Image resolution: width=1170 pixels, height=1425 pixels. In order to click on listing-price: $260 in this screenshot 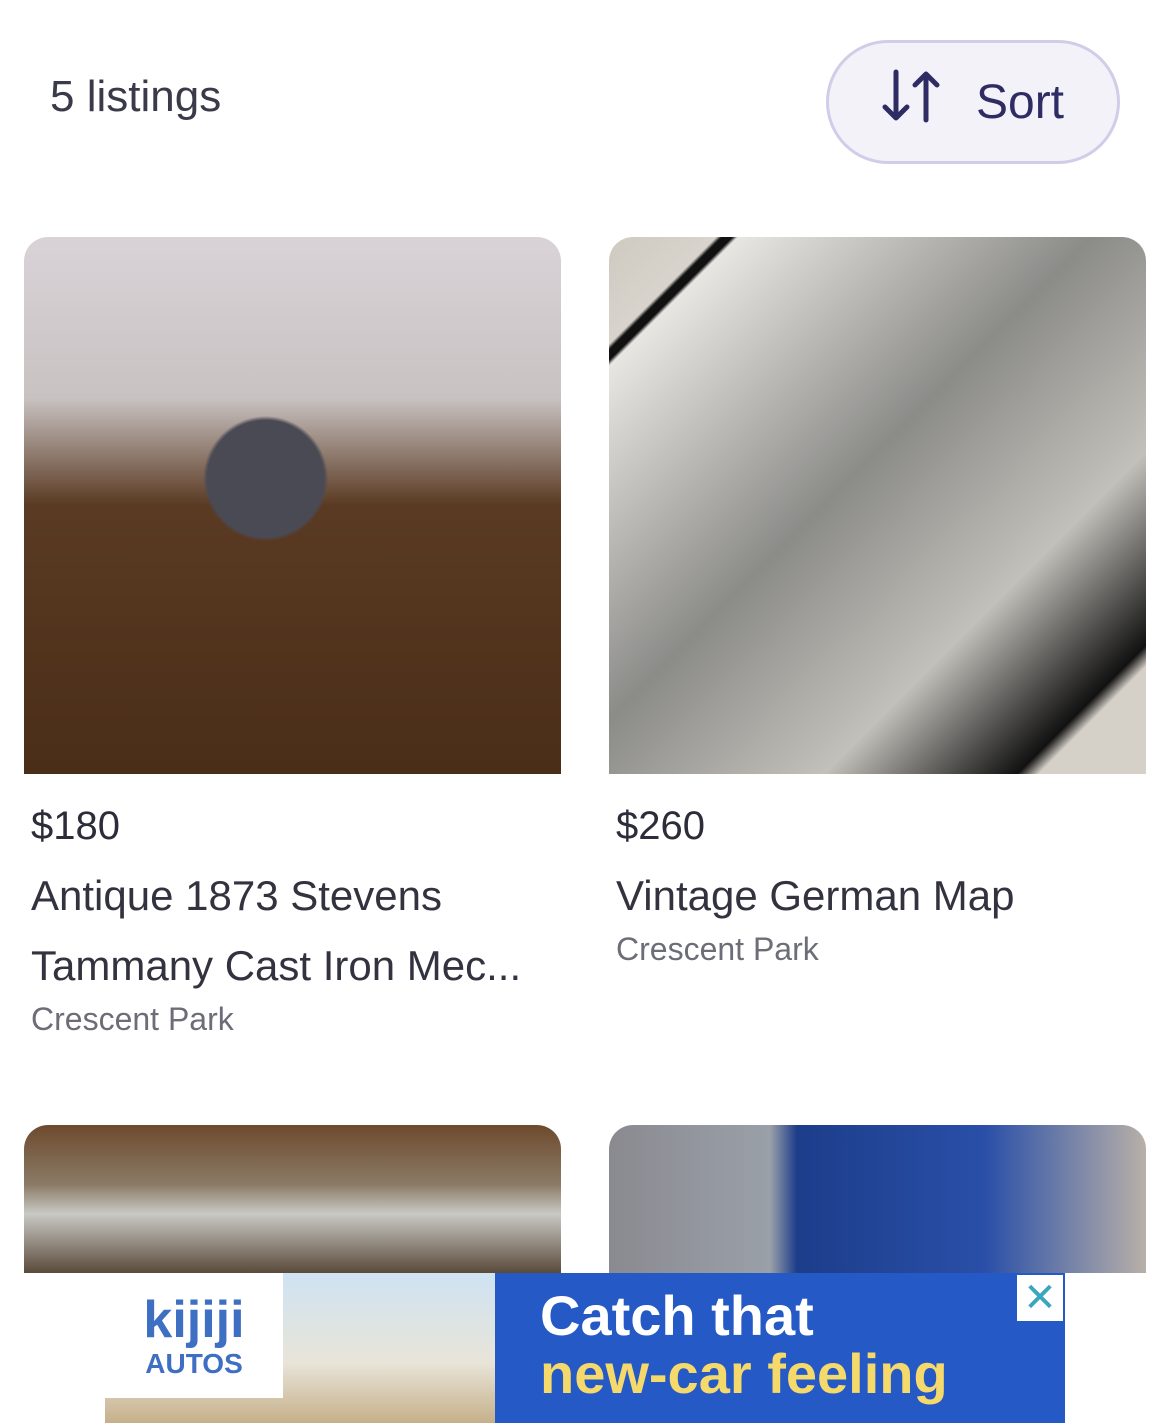, I will do `click(660, 826)`.